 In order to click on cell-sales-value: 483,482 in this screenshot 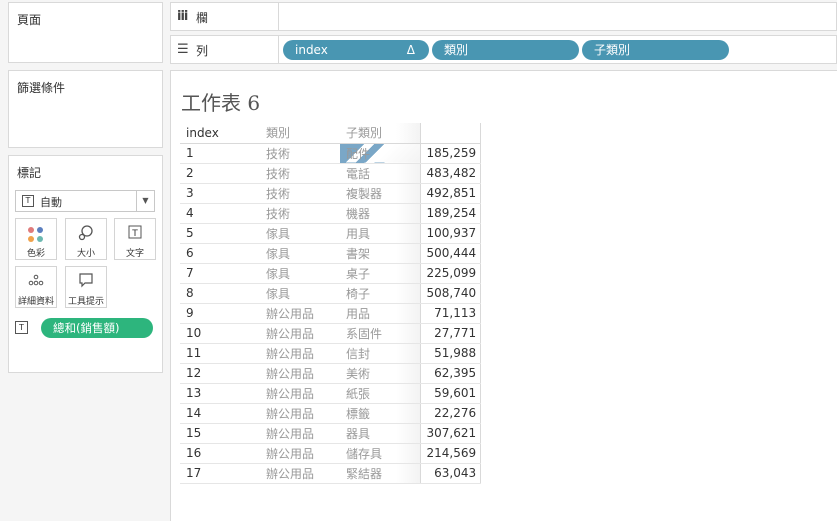, I will do `click(450, 173)`.